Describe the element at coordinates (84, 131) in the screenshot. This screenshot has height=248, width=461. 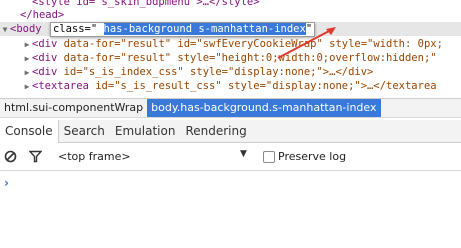
I see `tab-search: Search` at that location.